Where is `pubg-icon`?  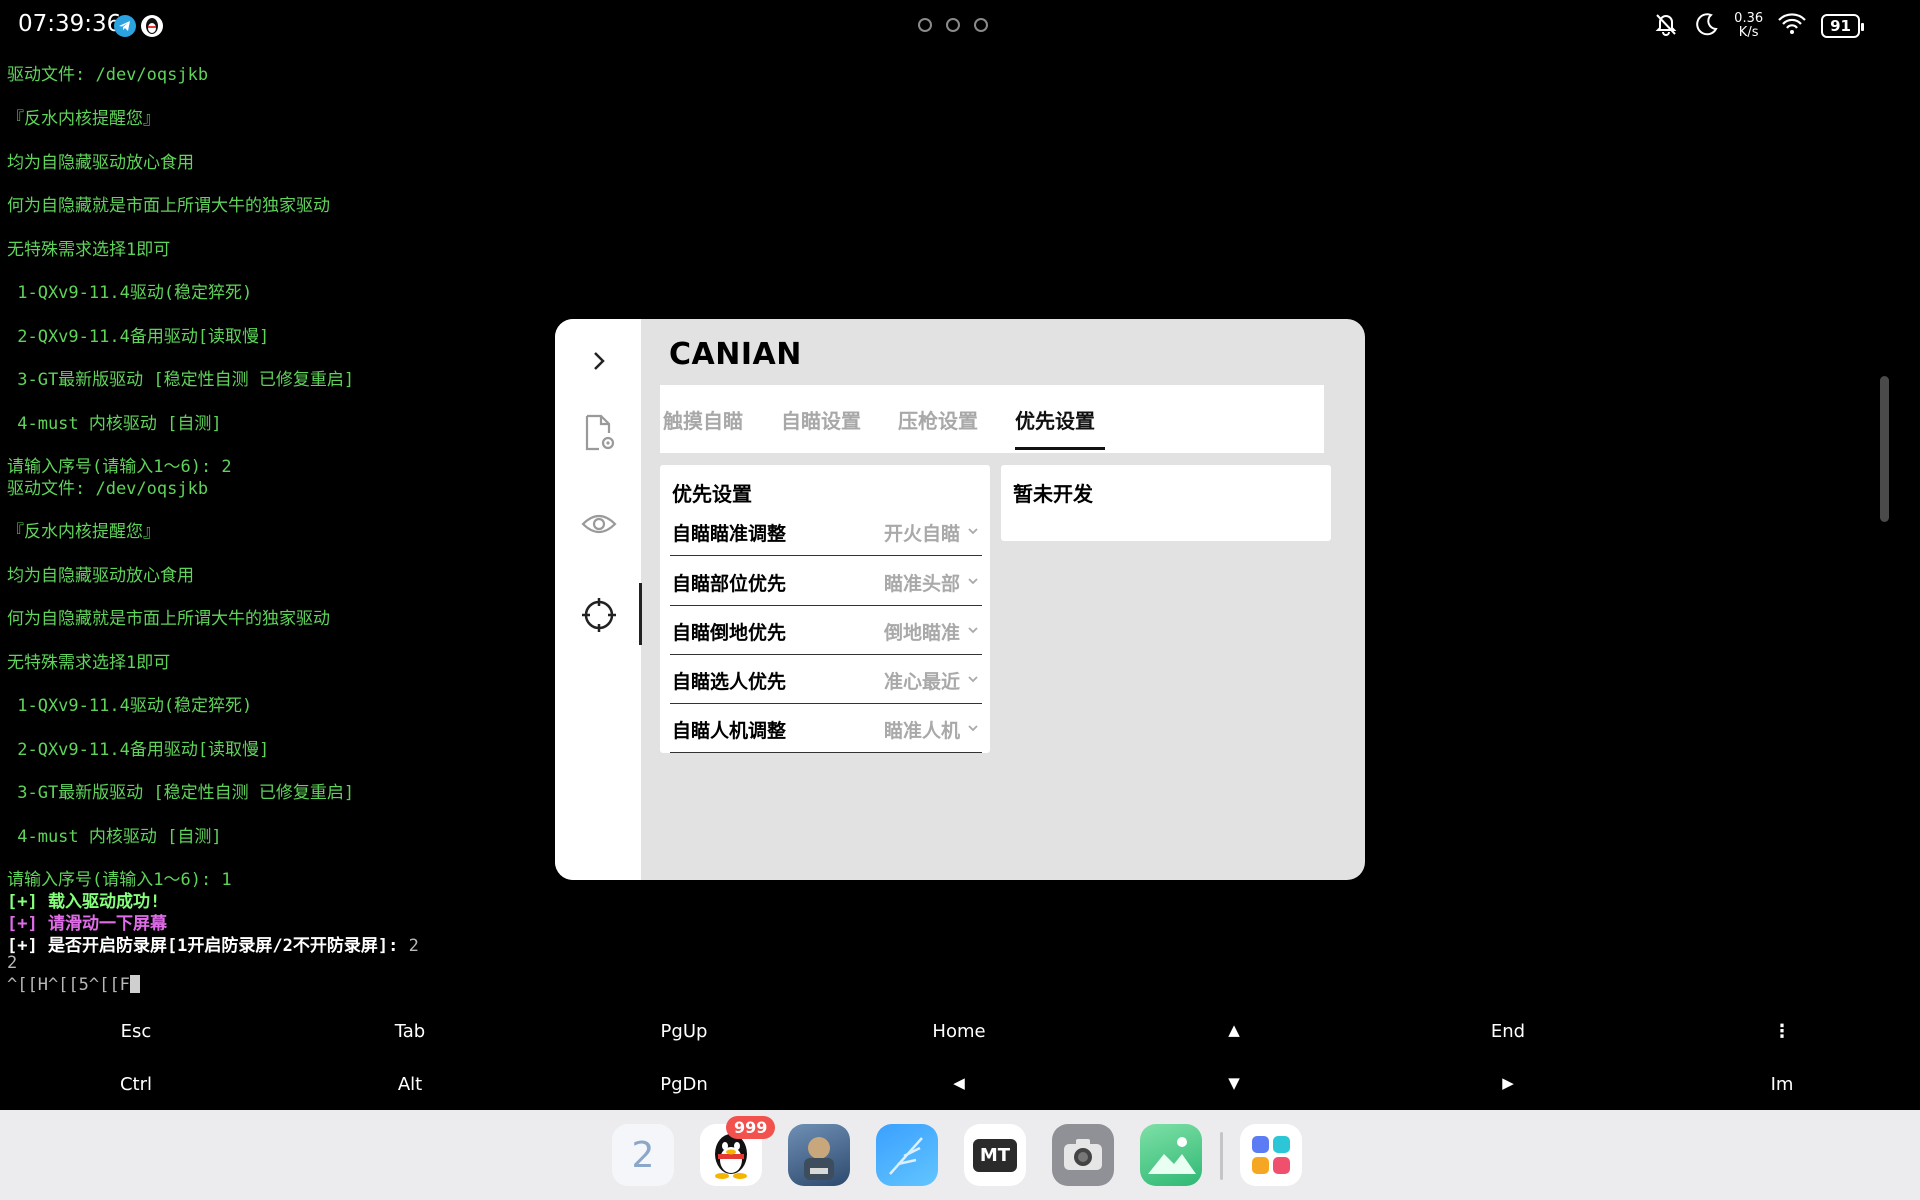 pubg-icon is located at coordinates (819, 1155).